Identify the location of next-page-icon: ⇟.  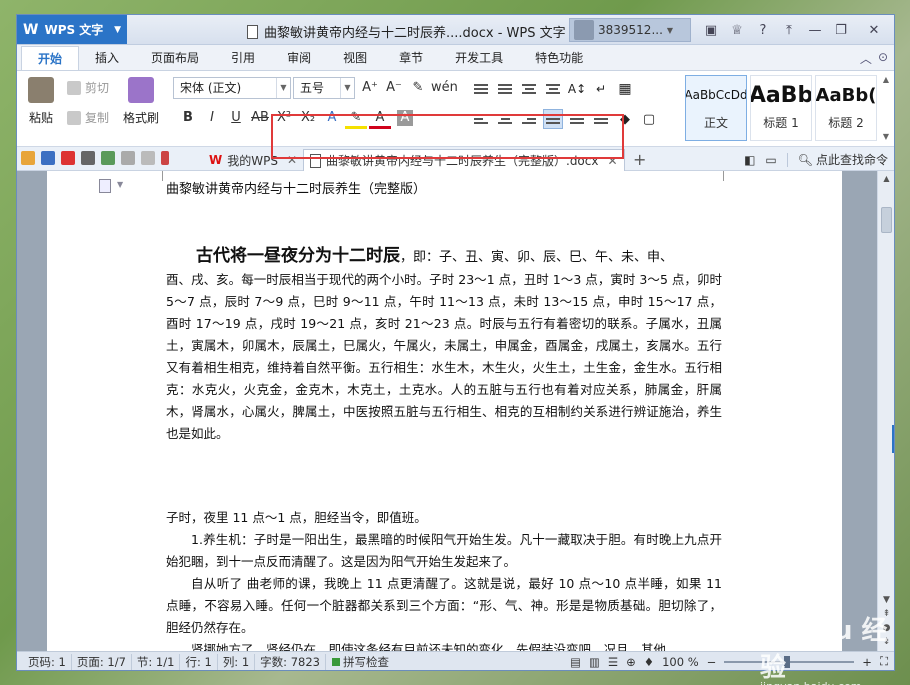
(887, 642).